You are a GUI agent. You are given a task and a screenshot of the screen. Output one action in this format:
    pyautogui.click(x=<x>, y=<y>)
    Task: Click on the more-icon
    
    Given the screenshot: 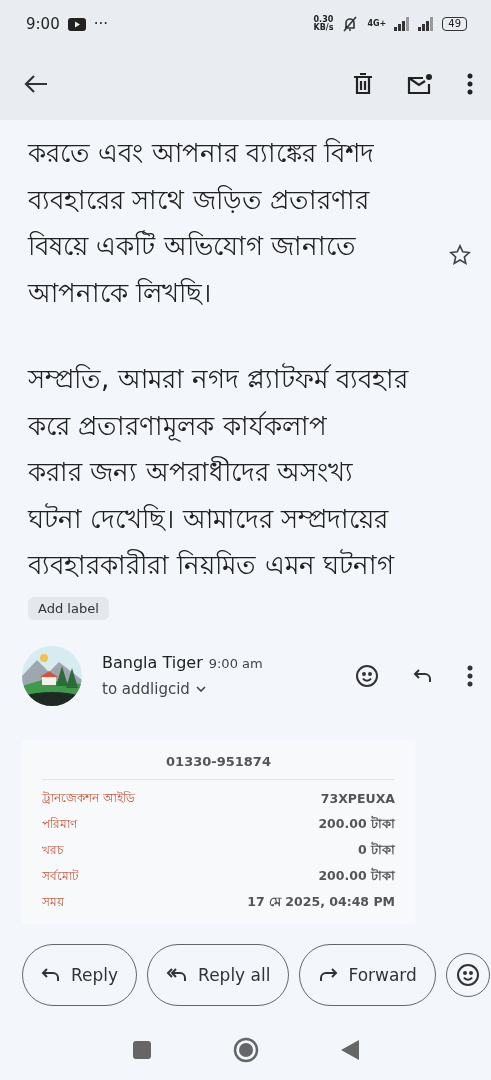 What is the action you would take?
    pyautogui.click(x=470, y=675)
    